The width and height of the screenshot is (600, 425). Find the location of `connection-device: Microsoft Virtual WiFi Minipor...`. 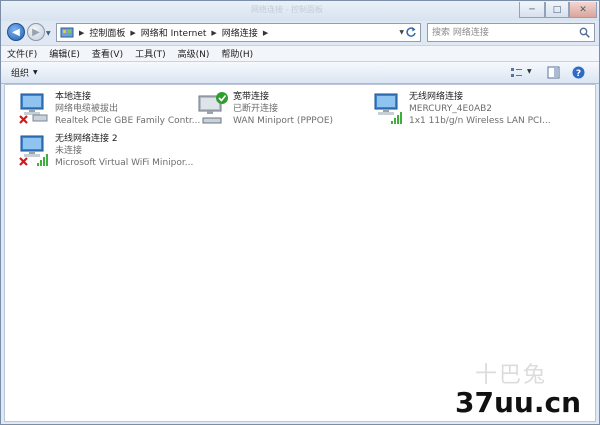

connection-device: Microsoft Virtual WiFi Minipor... is located at coordinates (124, 163).